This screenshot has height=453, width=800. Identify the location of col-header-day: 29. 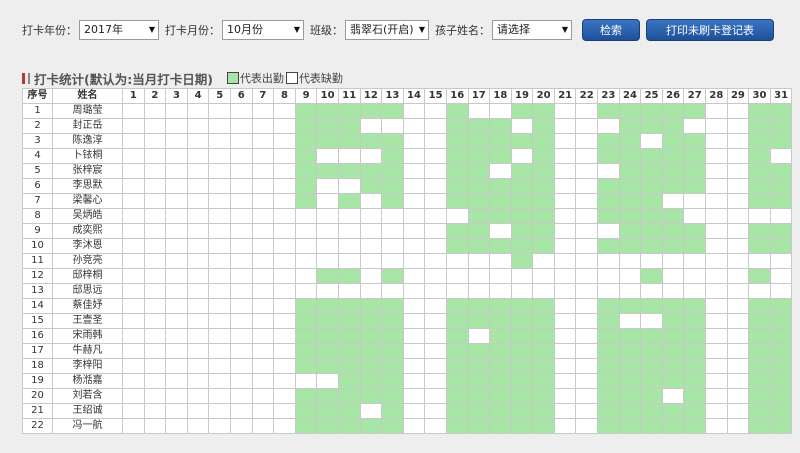
(738, 96).